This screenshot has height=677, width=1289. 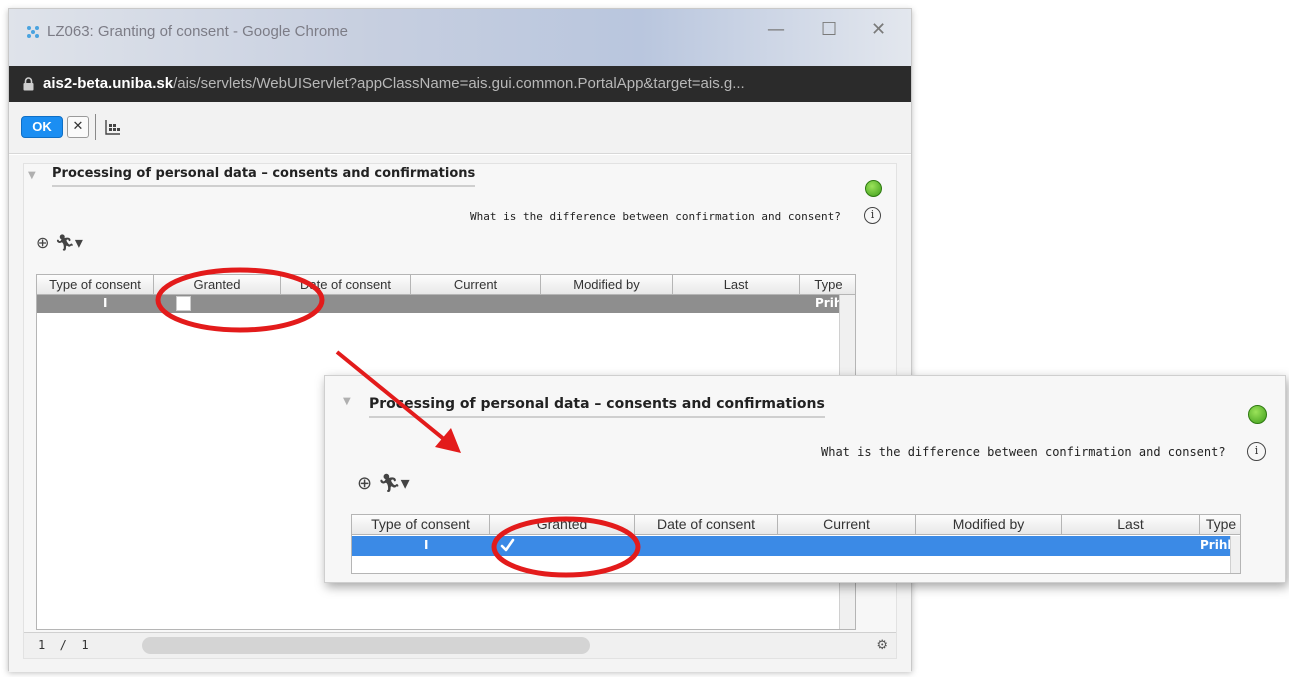 I want to click on toolbar: OK ✕, so click(x=460, y=128).